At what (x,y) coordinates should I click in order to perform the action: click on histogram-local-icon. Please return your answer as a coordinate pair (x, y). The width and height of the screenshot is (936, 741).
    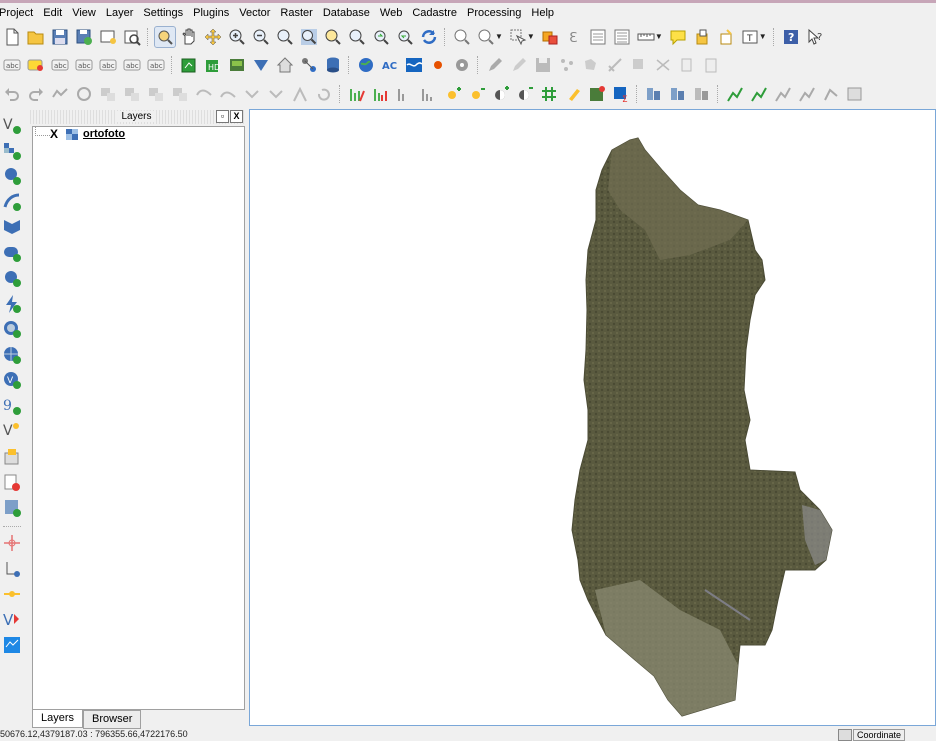
    Looking at the image, I should click on (381, 94).